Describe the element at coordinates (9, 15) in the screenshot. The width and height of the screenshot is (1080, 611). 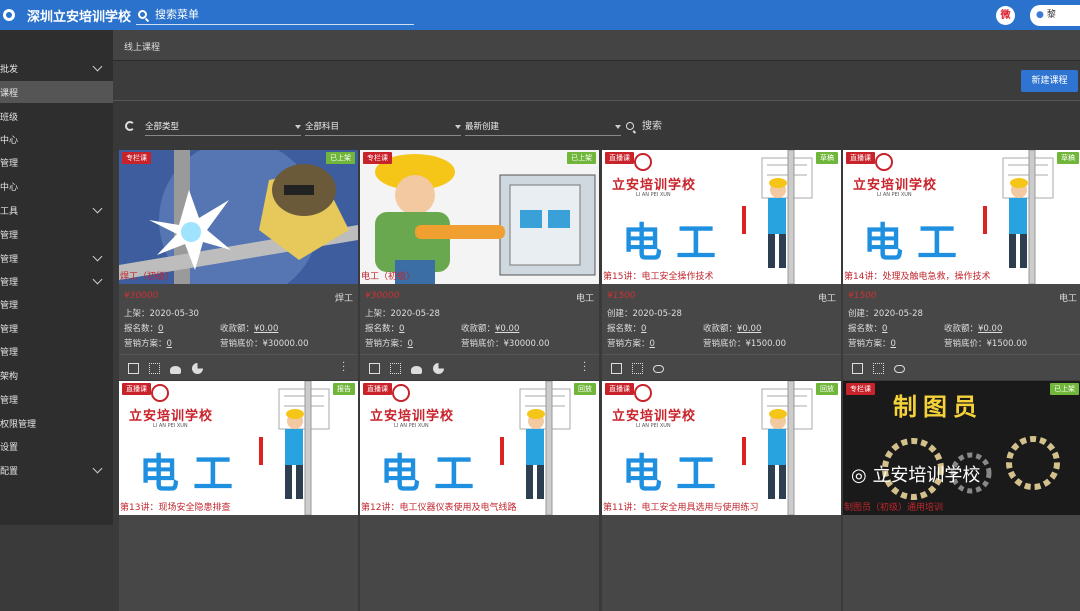
I see `gear-icon` at that location.